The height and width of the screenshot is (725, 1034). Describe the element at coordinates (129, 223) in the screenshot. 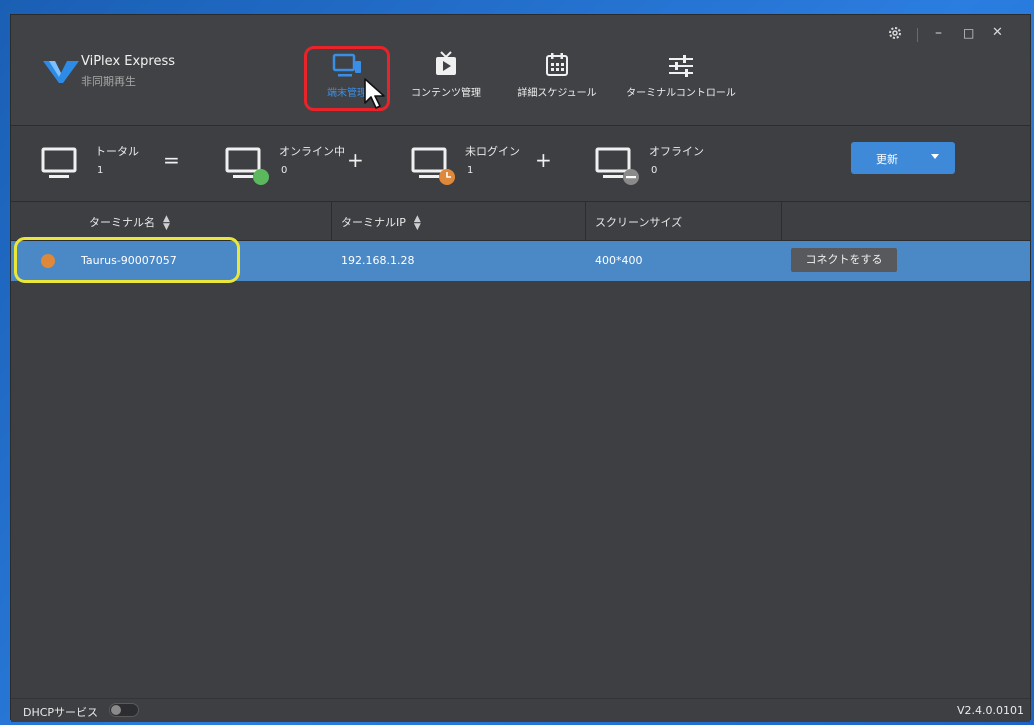

I see `column-header-terminal-name: ターミナル名 ▲ ▼` at that location.